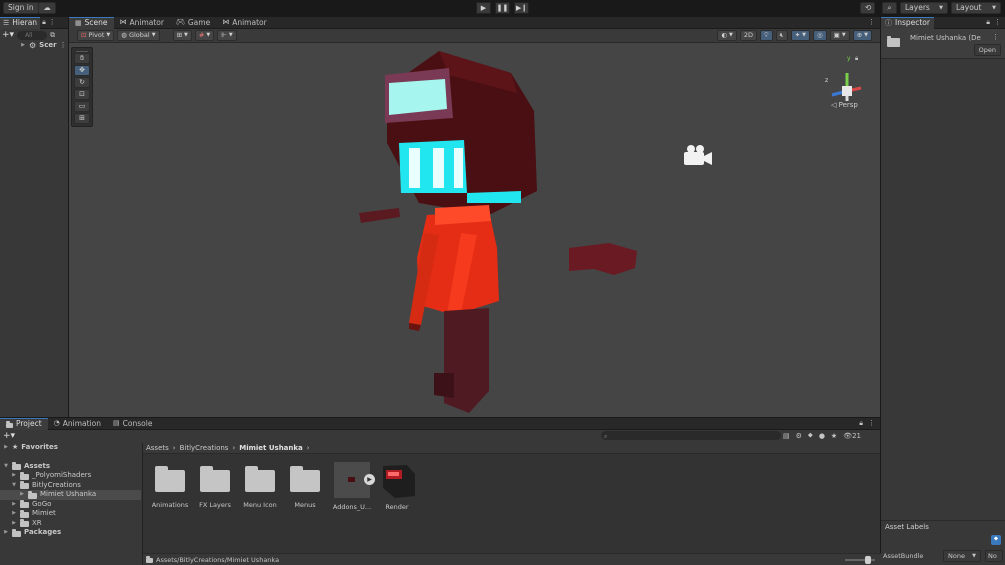  Describe the element at coordinates (271, 448) in the screenshot. I see `breadcrumb-mimiet-ushanka: Mimiet Ushanka` at that location.